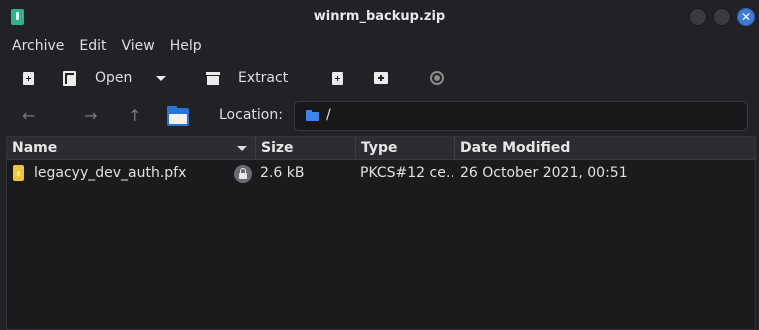  What do you see at coordinates (263, 78) in the screenshot?
I see `extract-label: Extract` at bounding box center [263, 78].